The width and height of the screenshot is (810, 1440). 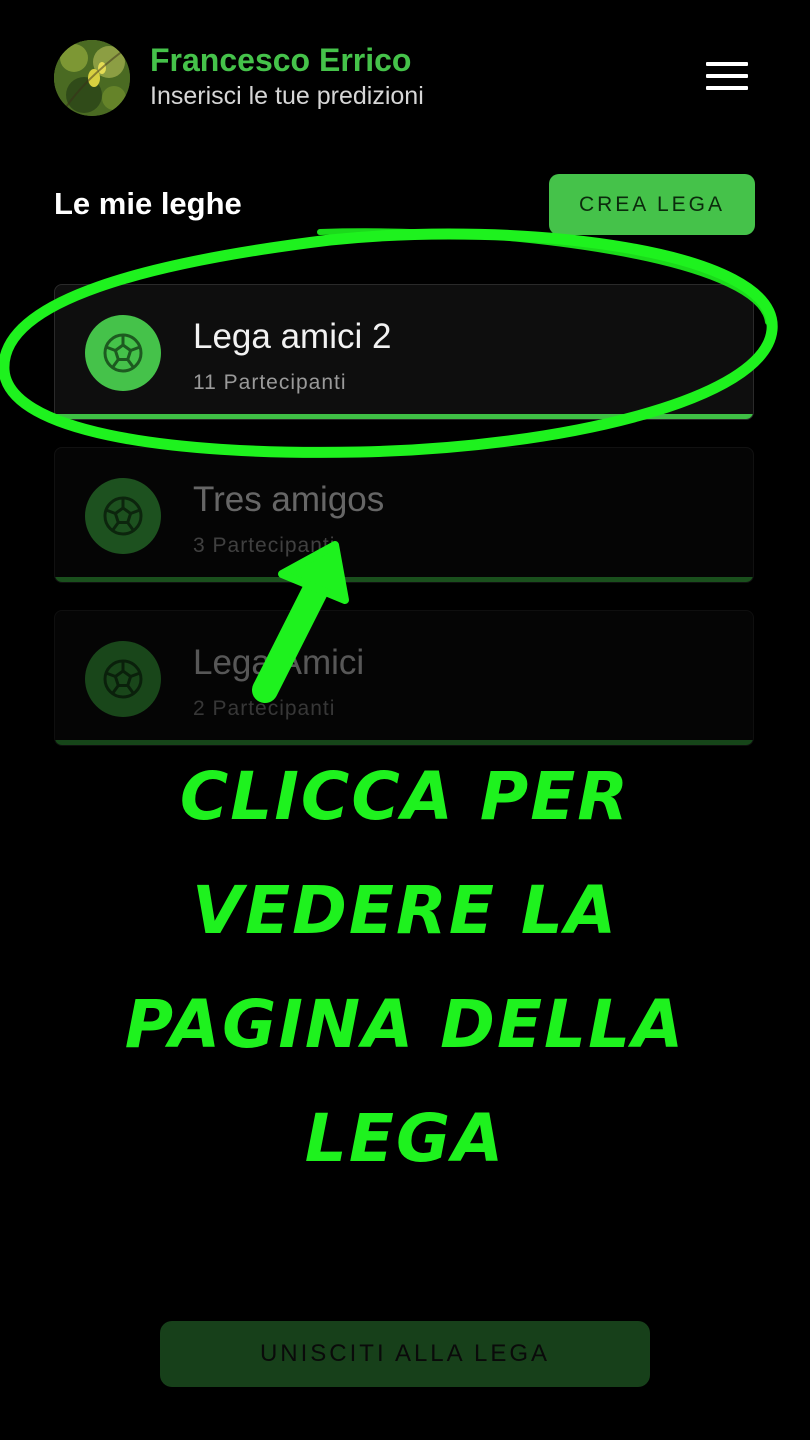 I want to click on avatar-photo-icon, so click(x=92, y=78).